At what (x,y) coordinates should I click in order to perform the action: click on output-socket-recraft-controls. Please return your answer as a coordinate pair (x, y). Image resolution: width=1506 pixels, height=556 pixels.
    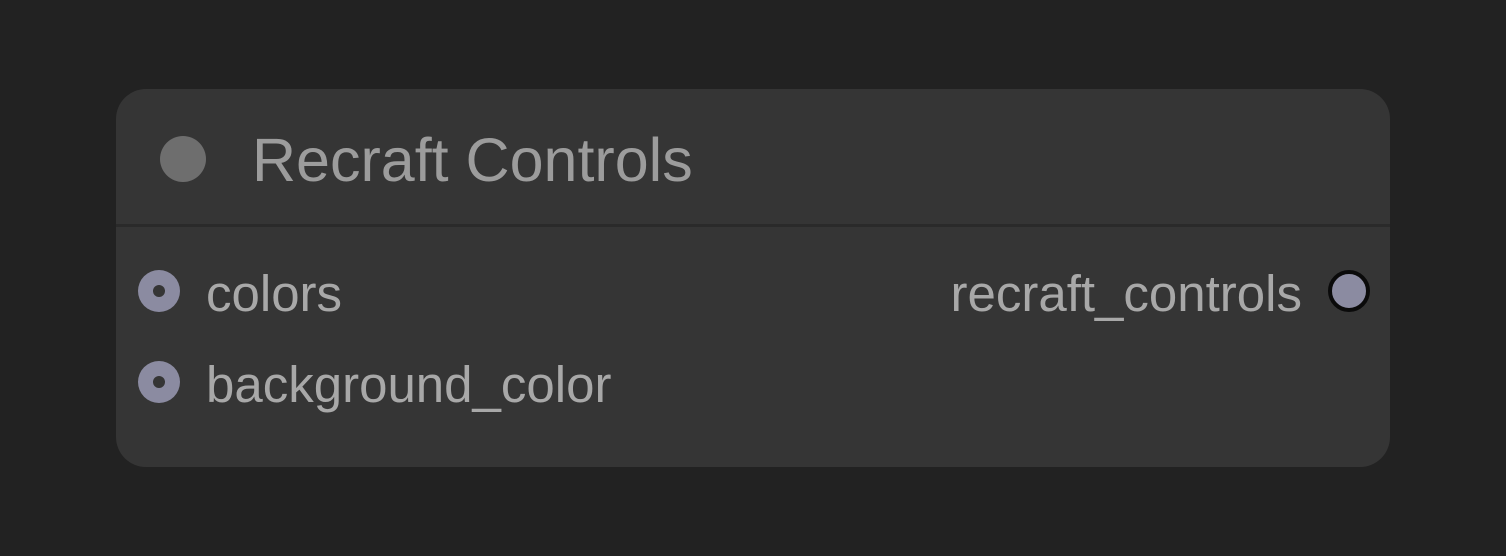
    Looking at the image, I should click on (1349, 291).